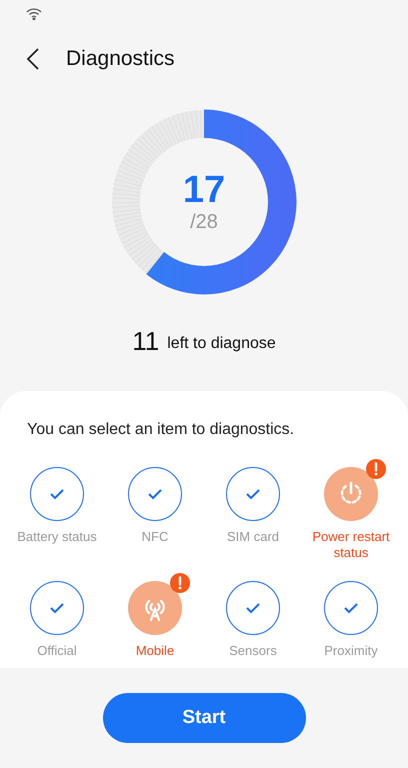  Describe the element at coordinates (155, 537) in the screenshot. I see `item-label: NFC` at that location.